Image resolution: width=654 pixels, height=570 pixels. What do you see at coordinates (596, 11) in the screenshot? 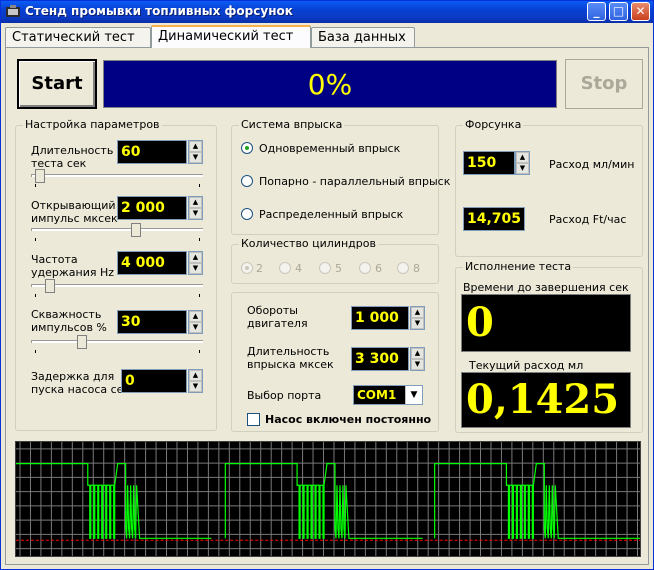
I see `minimize-button: _` at bounding box center [596, 11].